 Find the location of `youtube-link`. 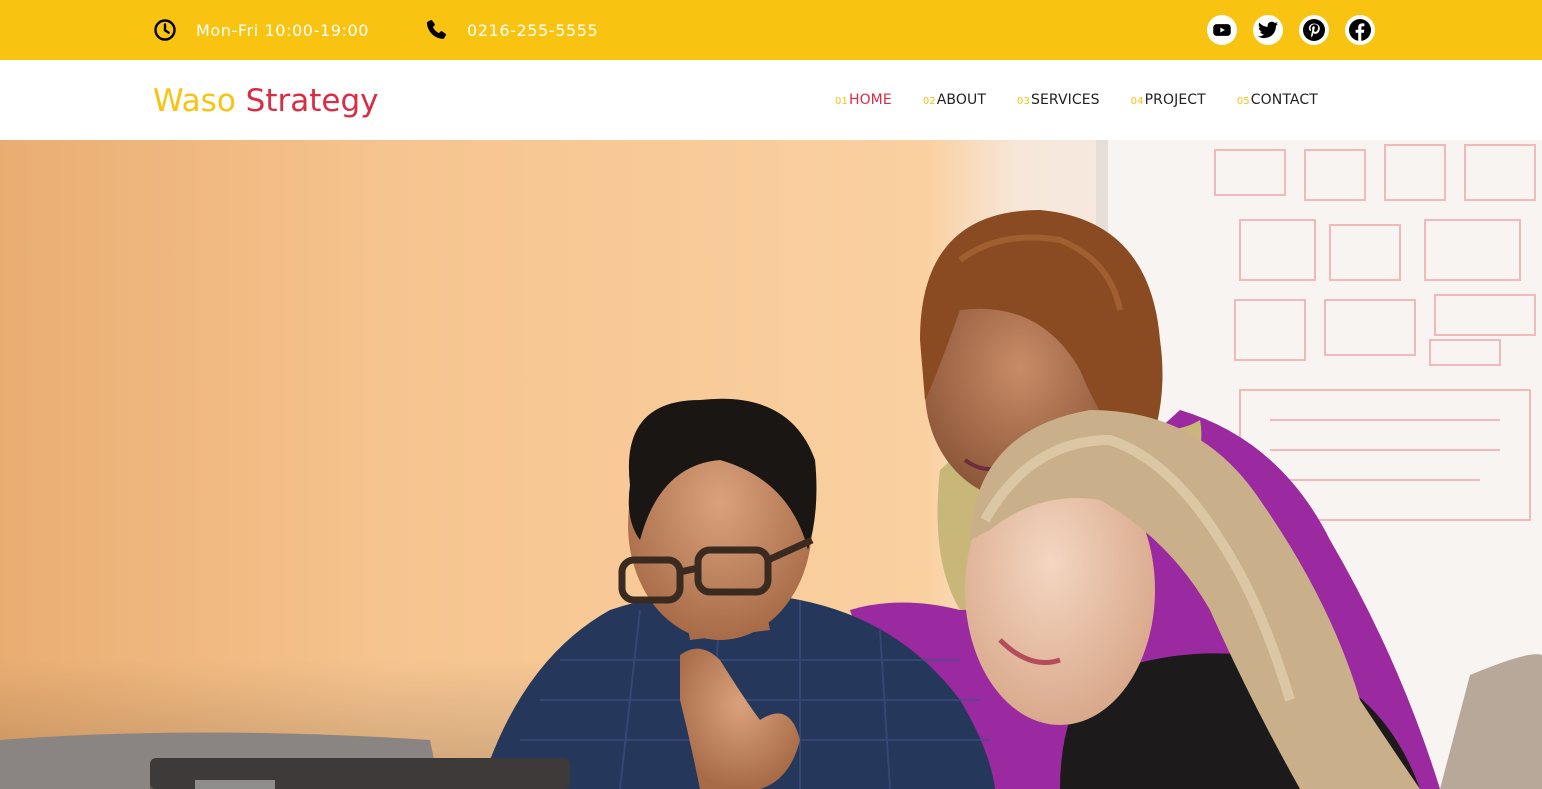

youtube-link is located at coordinates (1222, 30).